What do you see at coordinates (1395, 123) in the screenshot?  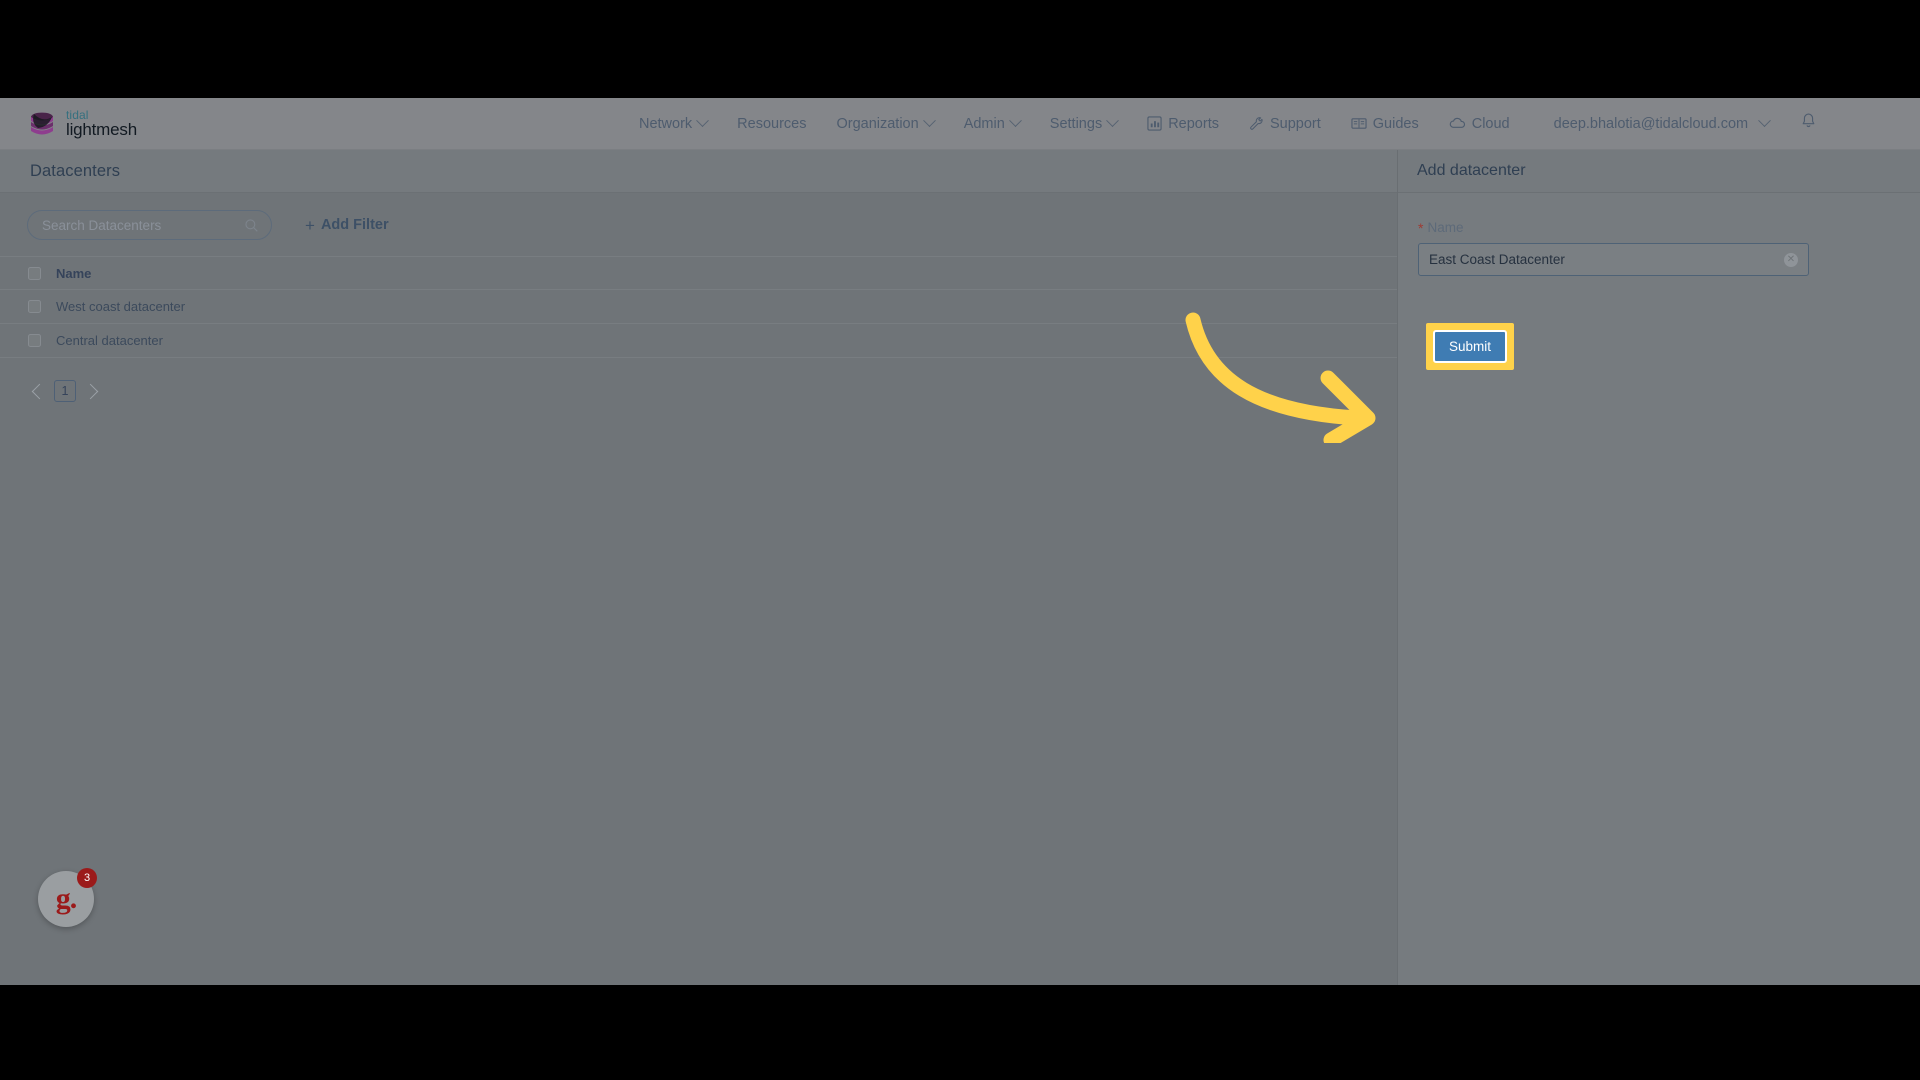 I see `nav-label: Guides` at bounding box center [1395, 123].